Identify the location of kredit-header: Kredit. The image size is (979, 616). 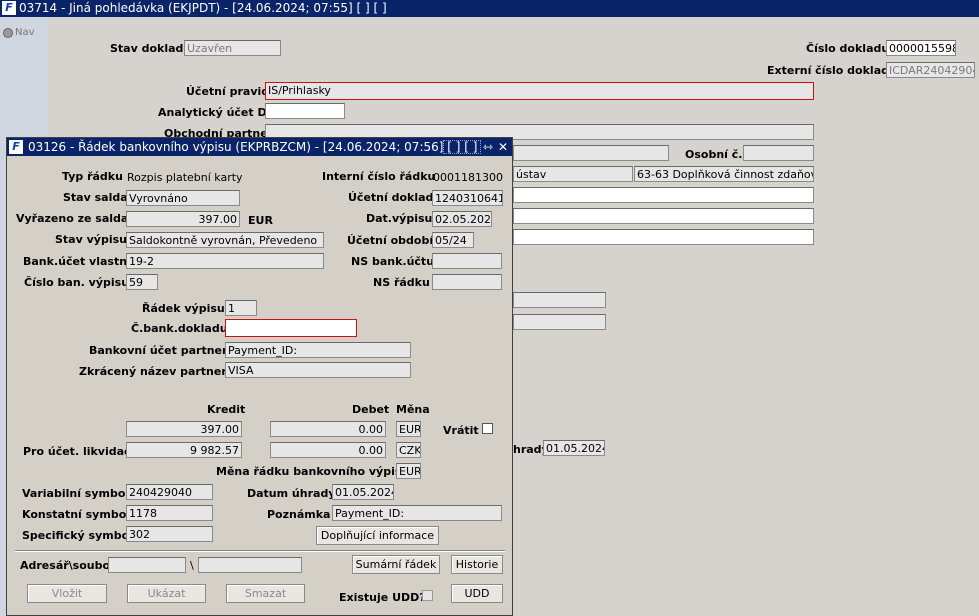
(226, 409).